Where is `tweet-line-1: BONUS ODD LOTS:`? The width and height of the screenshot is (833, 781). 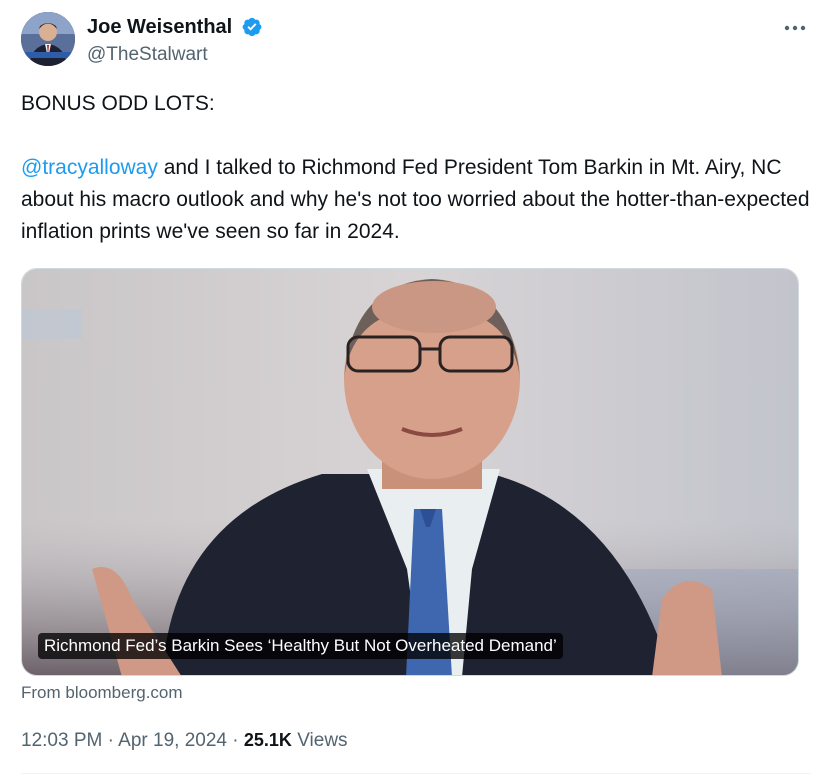
tweet-line-1: BONUS ODD LOTS: is located at coordinates (118, 103).